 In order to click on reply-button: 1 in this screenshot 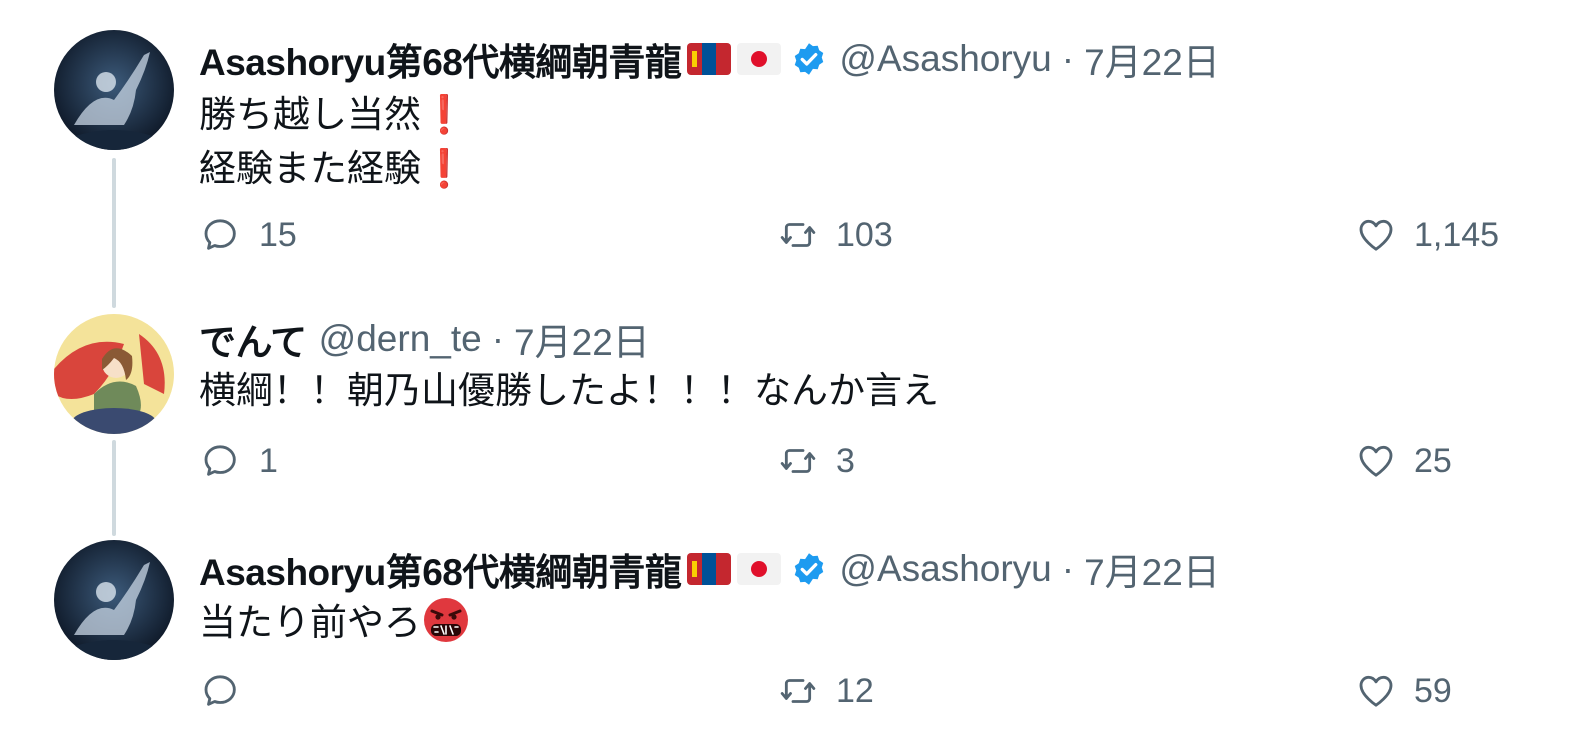, I will do `click(239, 461)`.